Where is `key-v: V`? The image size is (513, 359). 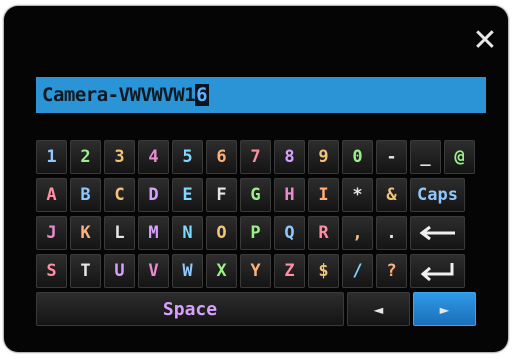
key-v: V is located at coordinates (153, 271).